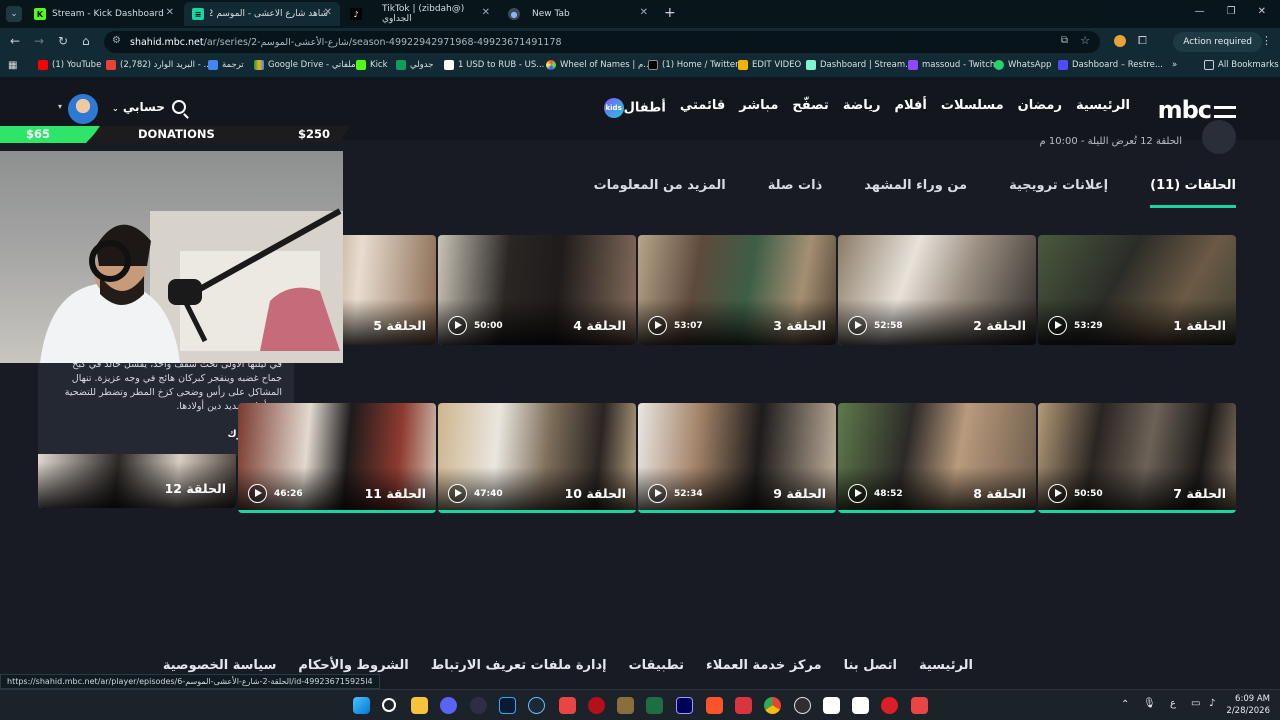 Image resolution: width=1280 pixels, height=720 pixels. What do you see at coordinates (1137, 290) in the screenshot?
I see `episode-card: الحلقة 1 53:29` at bounding box center [1137, 290].